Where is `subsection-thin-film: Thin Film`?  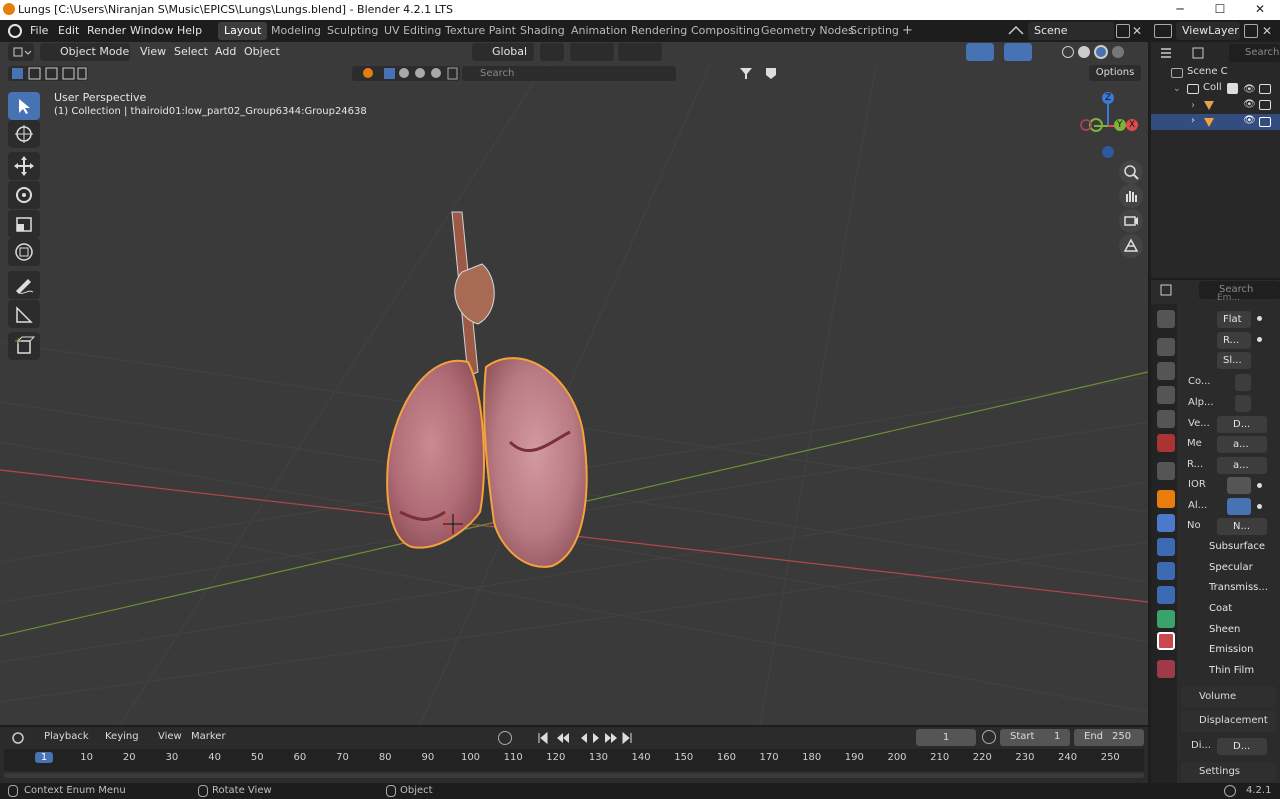
subsection-thin-film: Thin Film is located at coordinates (1230, 670).